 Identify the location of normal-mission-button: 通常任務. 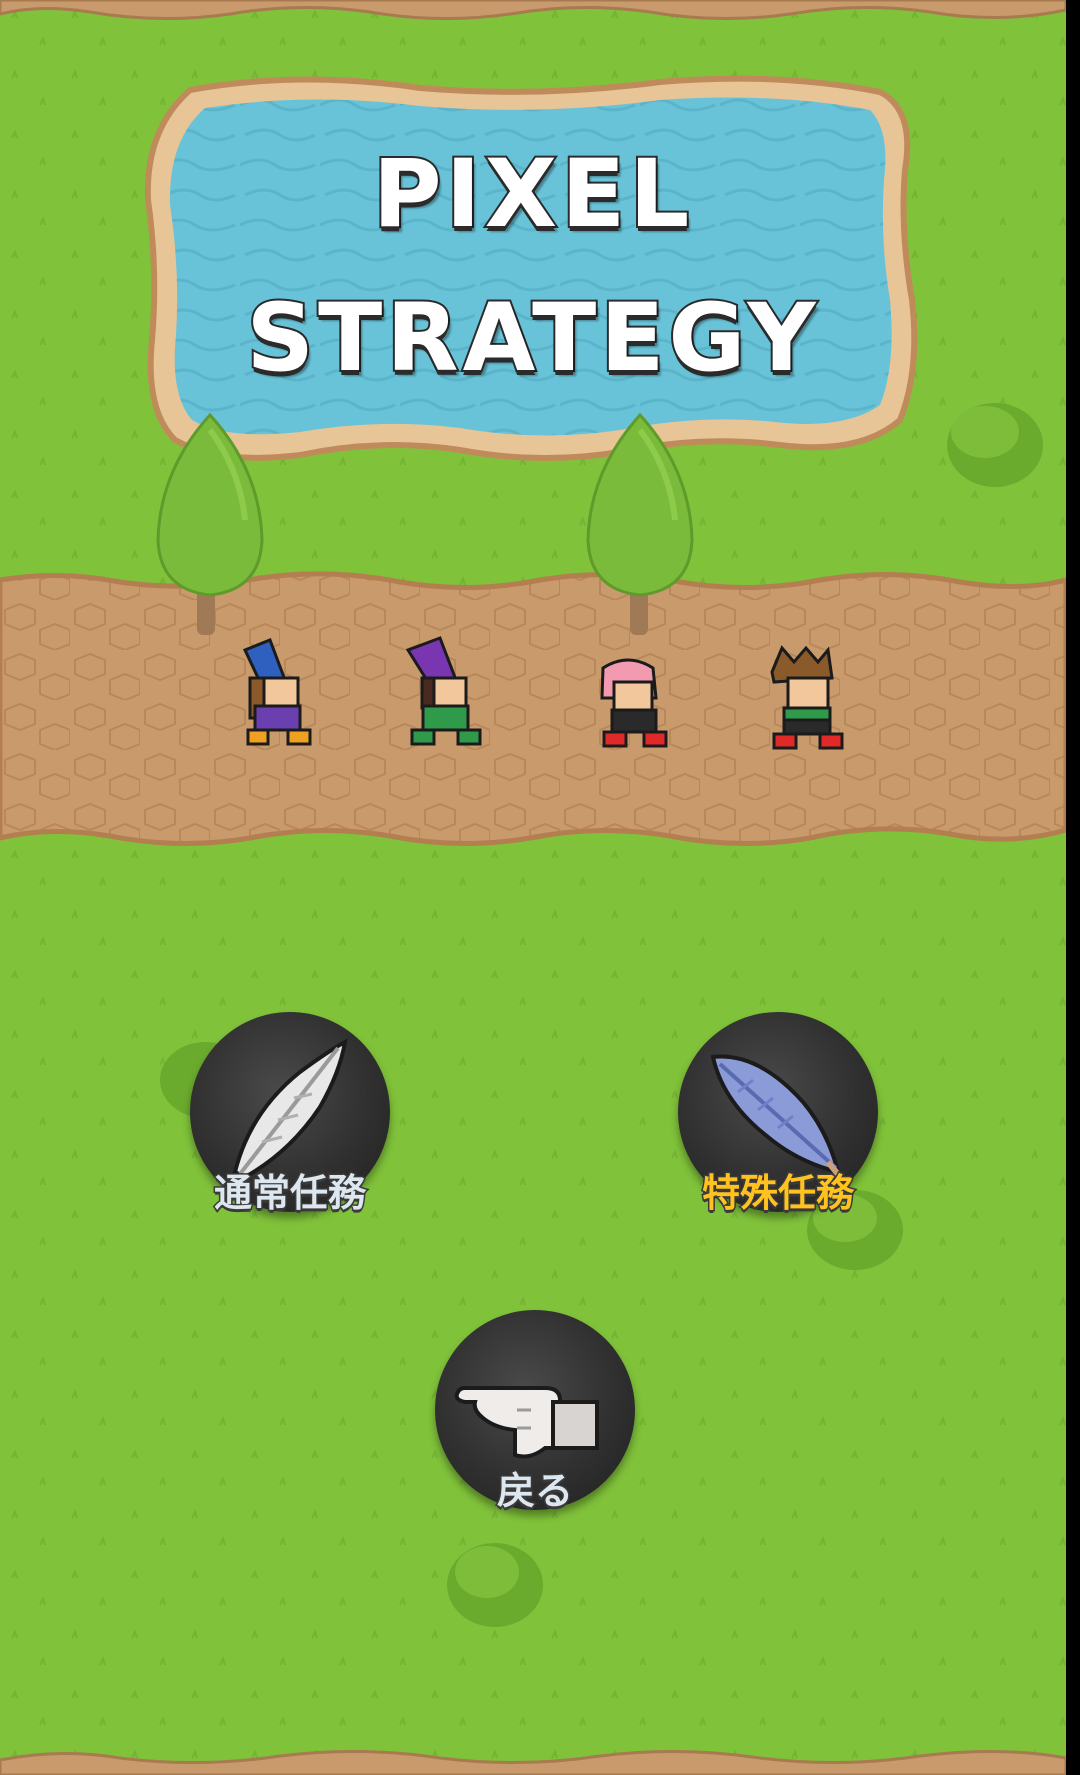
(290, 1113).